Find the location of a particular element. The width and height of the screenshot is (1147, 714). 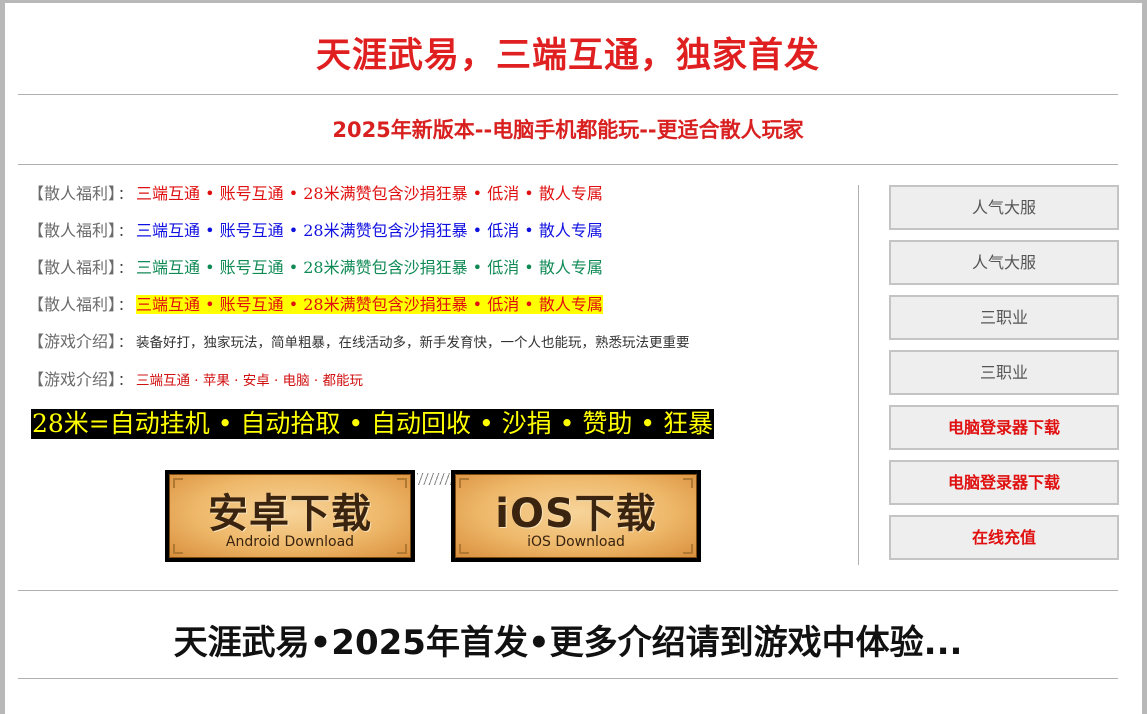

info-text-highlighted: 三端互通 • 账号互通 • 28米满赞包含沙捐狂暴 • 低消 • 散人专属 is located at coordinates (369, 304).